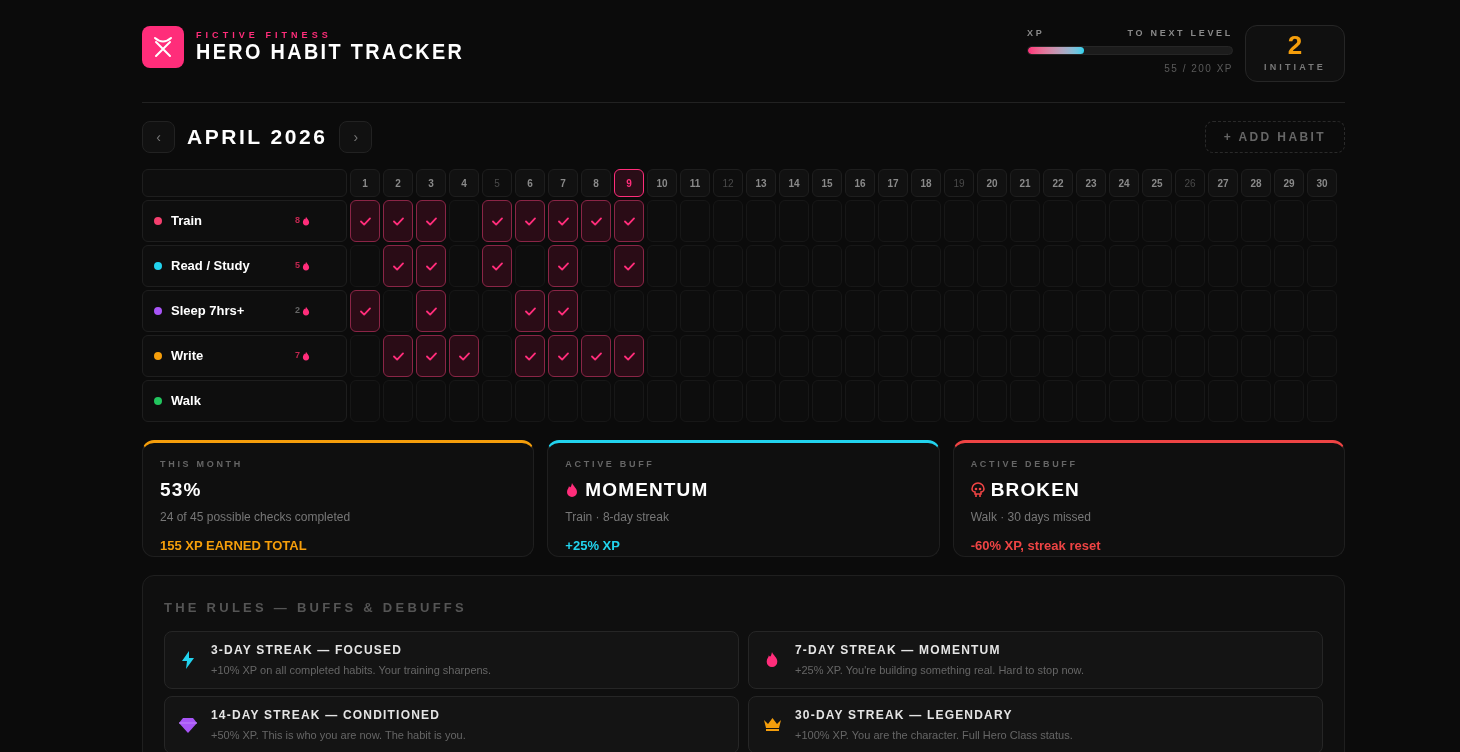  Describe the element at coordinates (307, 650) in the screenshot. I see `rule-title: 3-DAY STREAK — FOCUSED` at that location.